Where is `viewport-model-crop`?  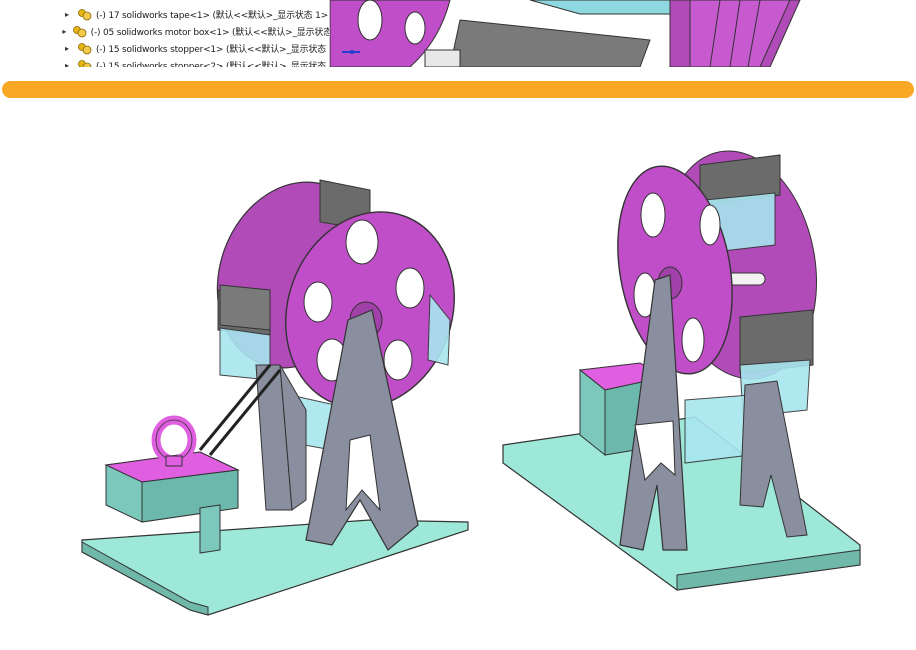
viewport-model-crop is located at coordinates (565, 33).